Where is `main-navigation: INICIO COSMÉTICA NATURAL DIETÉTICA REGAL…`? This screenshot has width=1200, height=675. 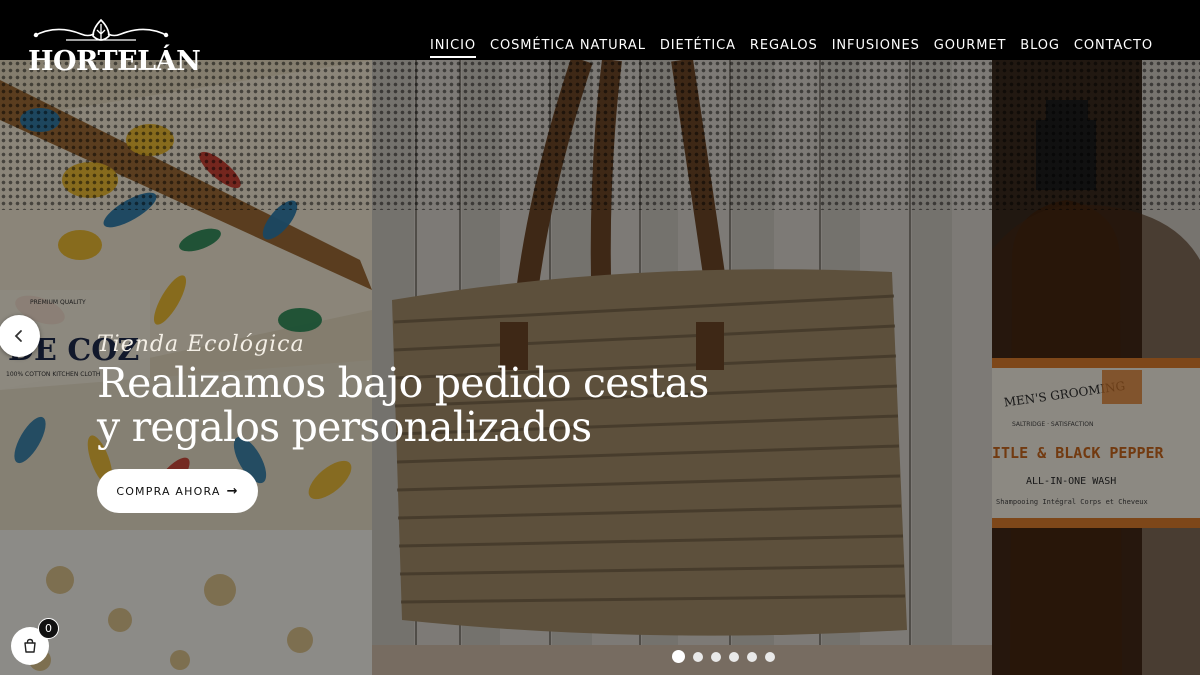
main-navigation: INICIO COSMÉTICA NATURAL DIETÉTICA REGAL… is located at coordinates (791, 48).